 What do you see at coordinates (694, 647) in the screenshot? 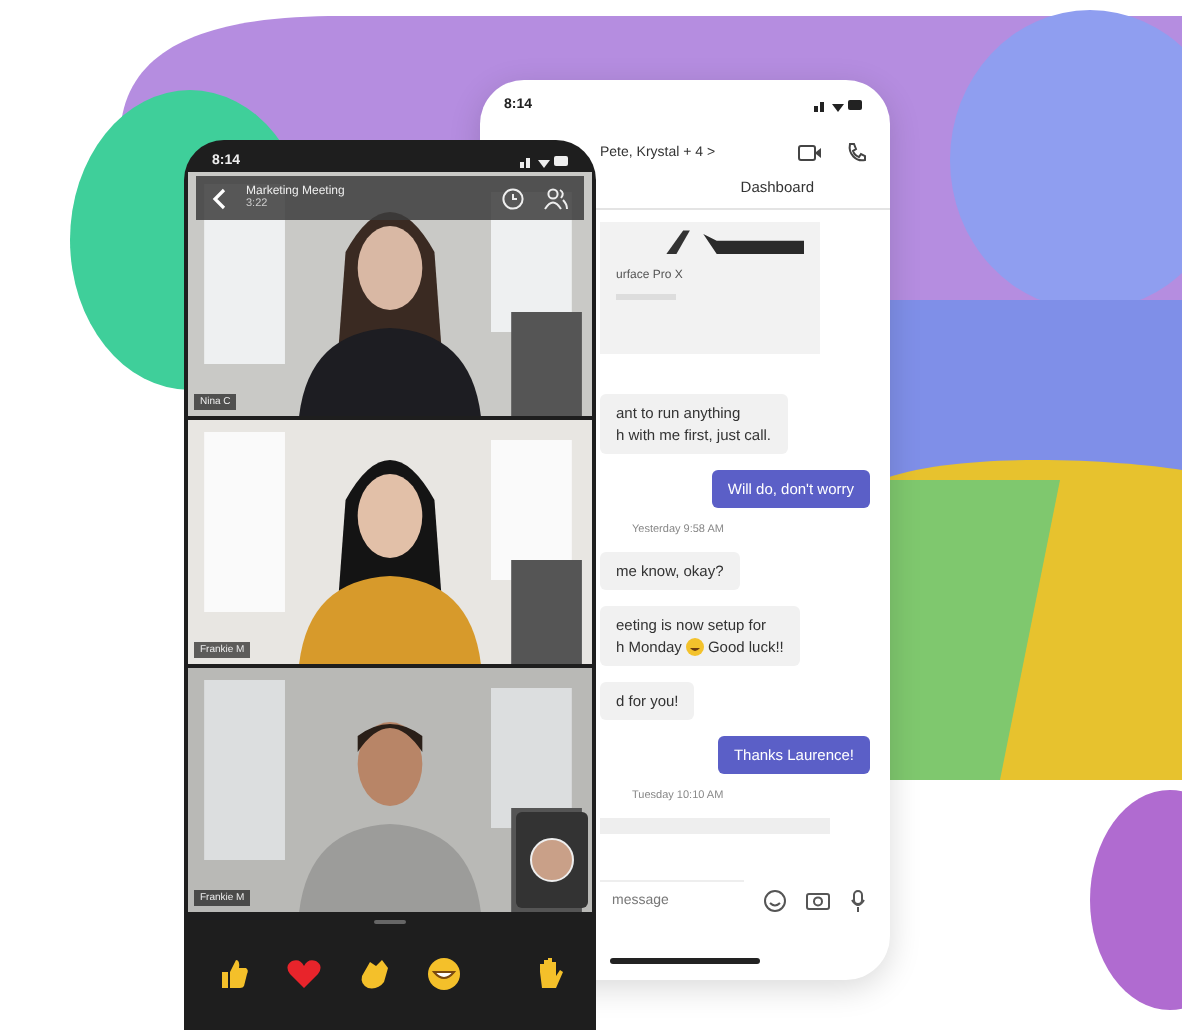
I see `smiley-icon` at bounding box center [694, 647].